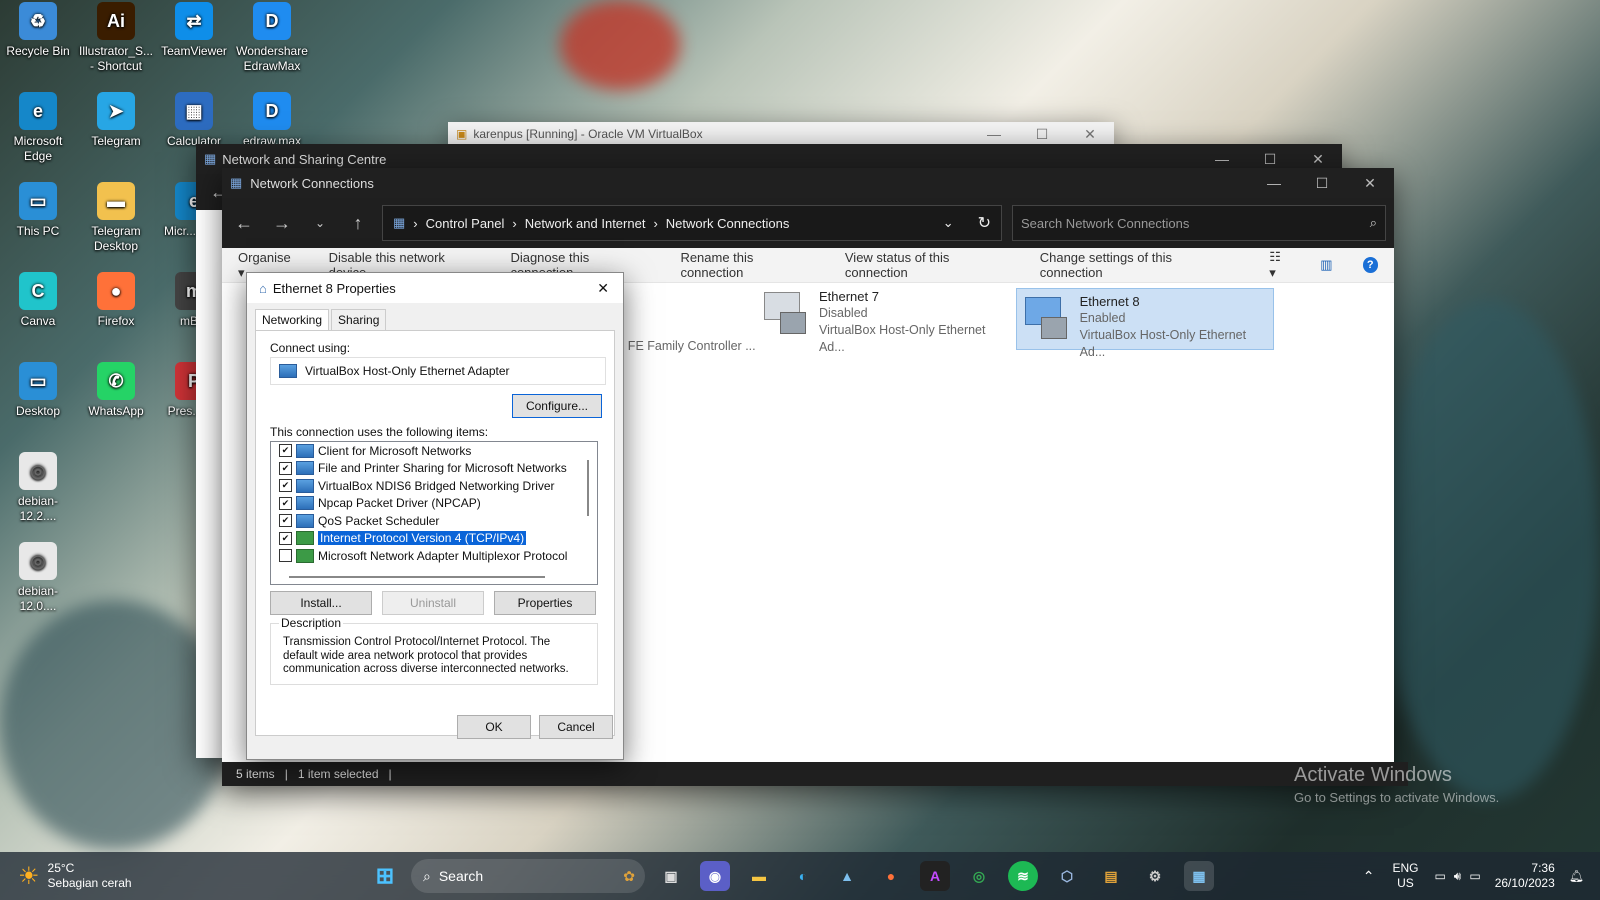  Describe the element at coordinates (494, 727) in the screenshot. I see `ok-button: OK` at that location.